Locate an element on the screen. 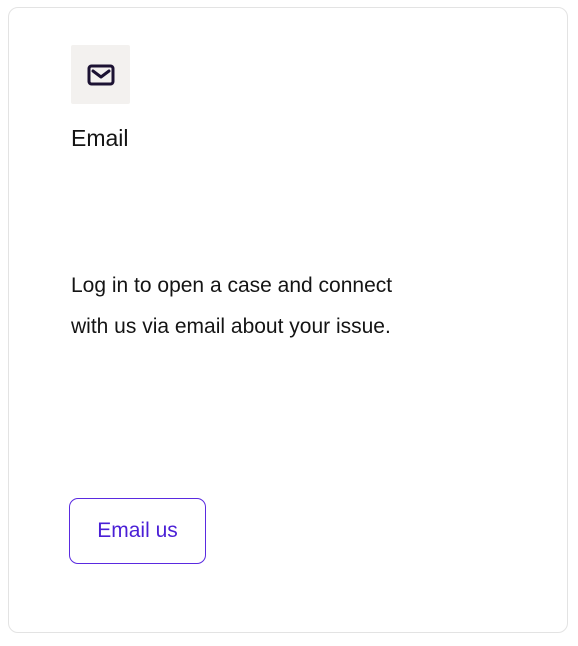 The height and width of the screenshot is (646, 578). description-line-2: with us via email about your issue. is located at coordinates (231, 326).